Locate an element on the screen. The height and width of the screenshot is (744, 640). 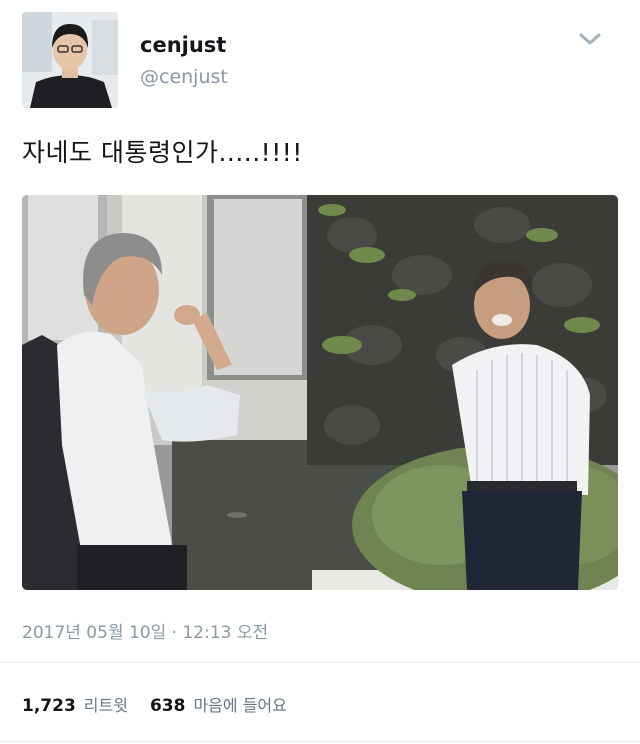
avatar-image is located at coordinates (70, 60).